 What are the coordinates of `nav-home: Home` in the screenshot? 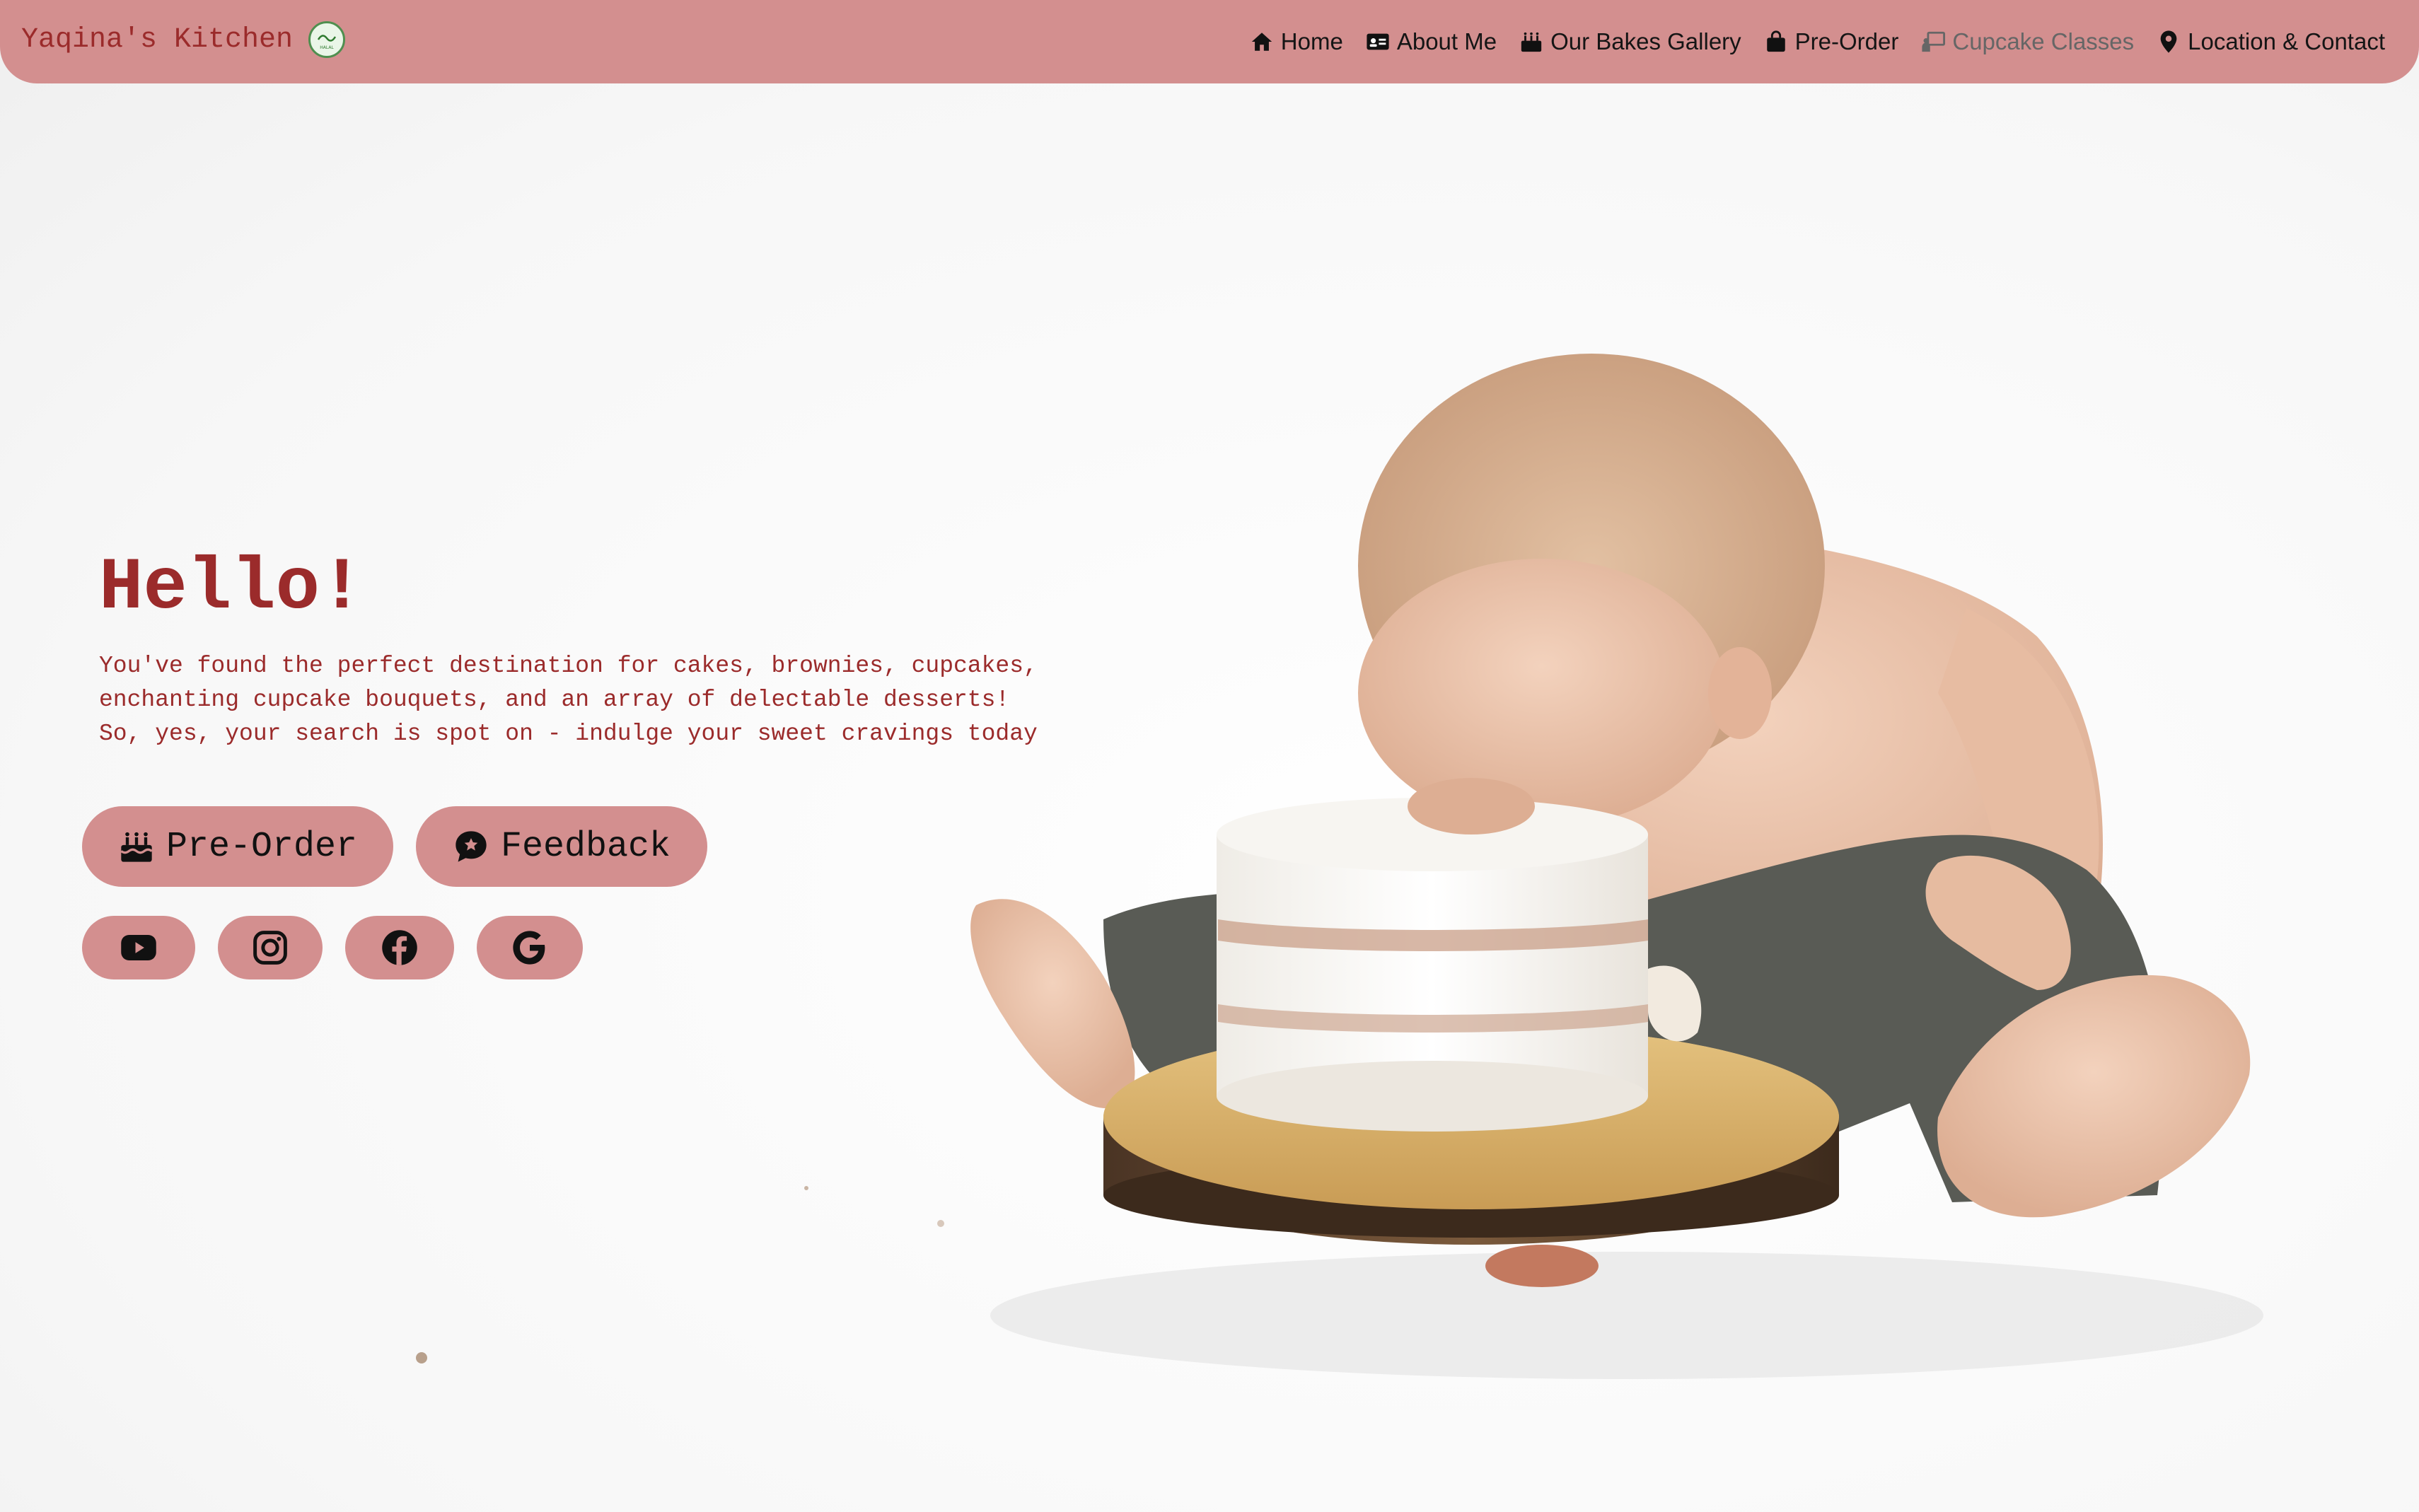 It's located at (1296, 41).